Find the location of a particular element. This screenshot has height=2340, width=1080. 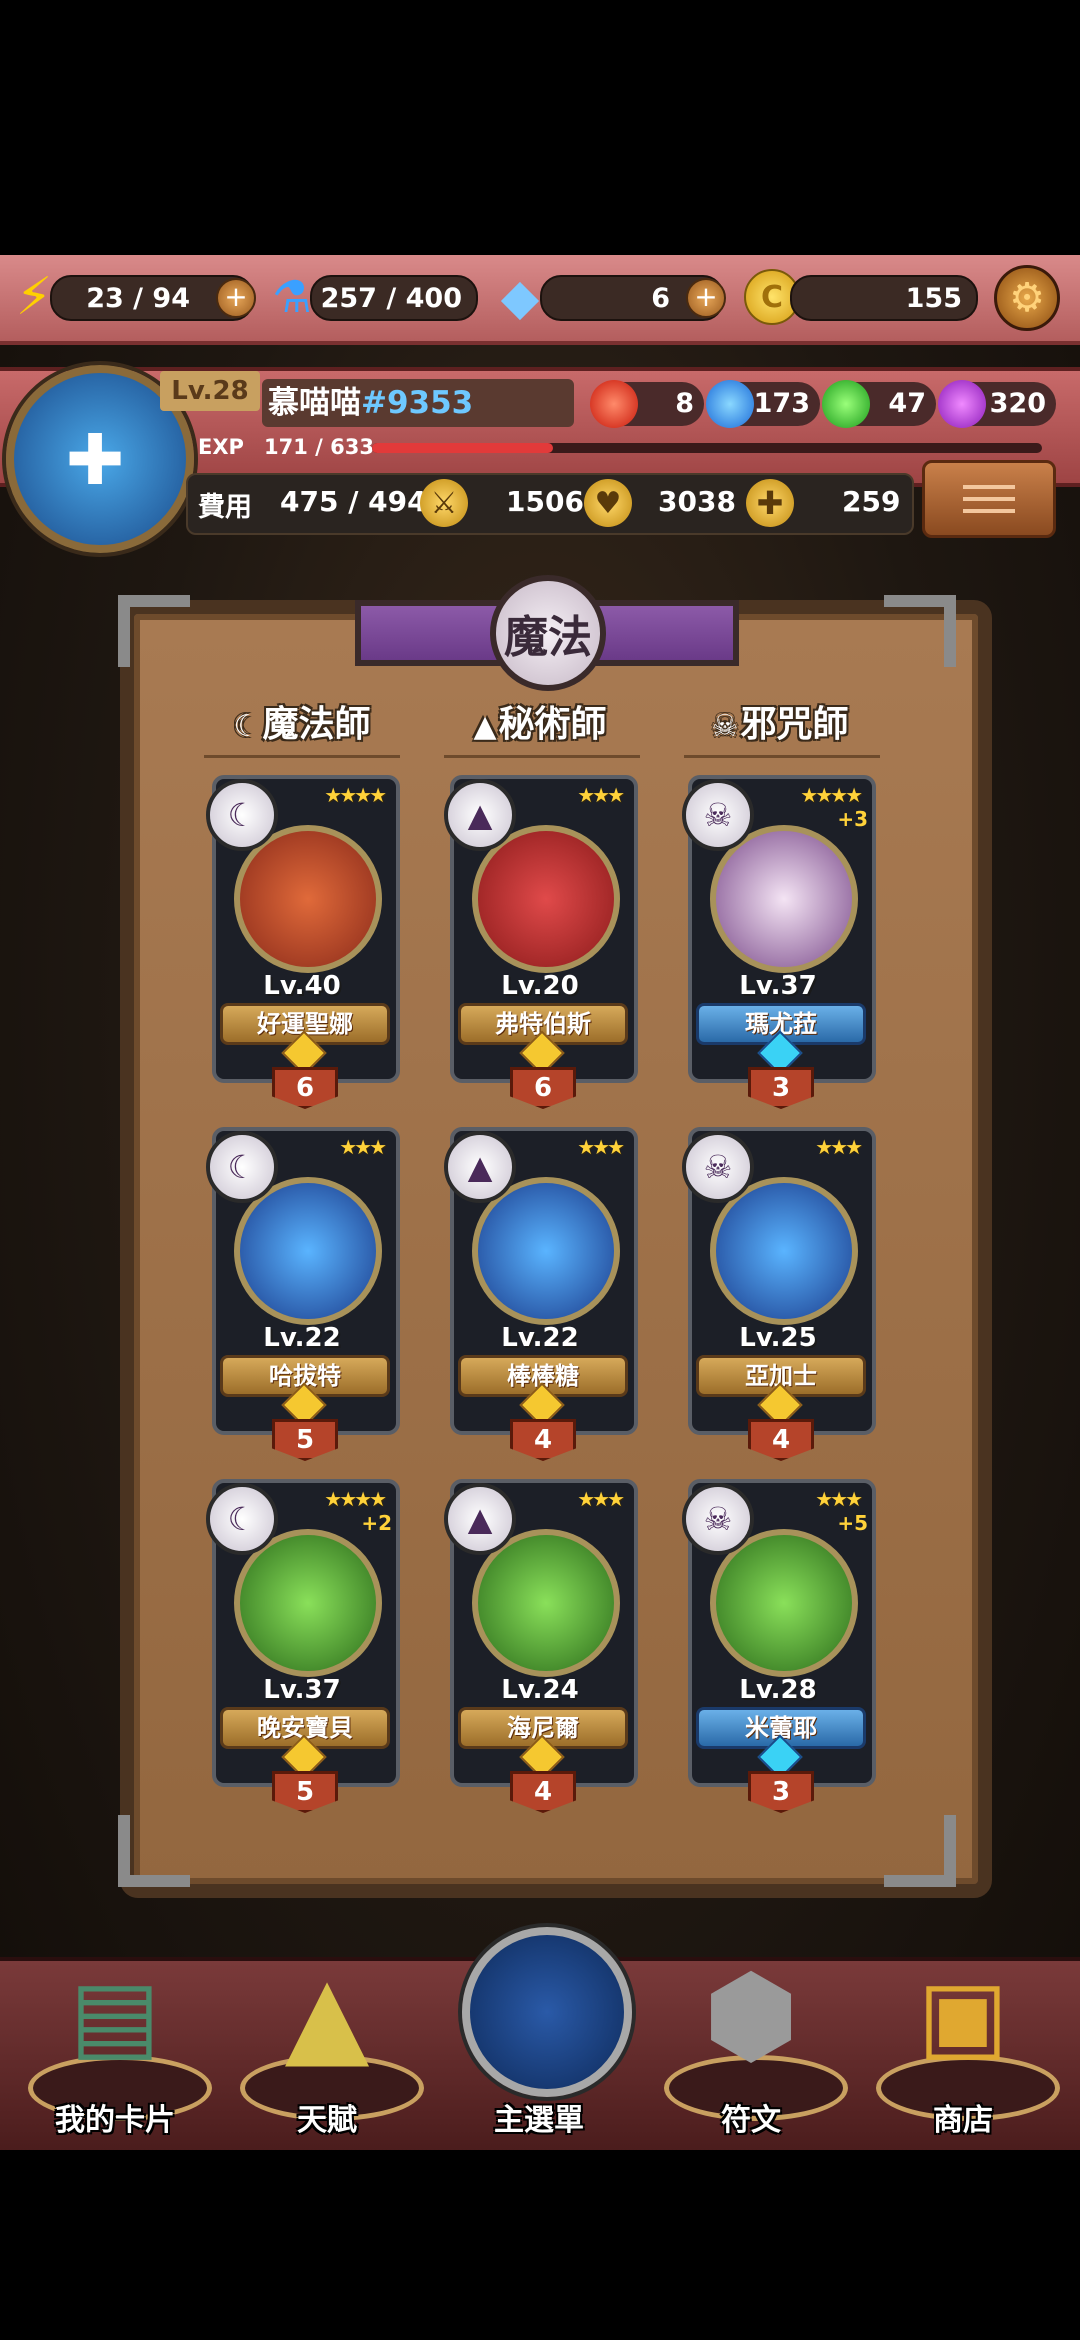

player-name-box: 慕喵喵#9353 is located at coordinates (418, 403).